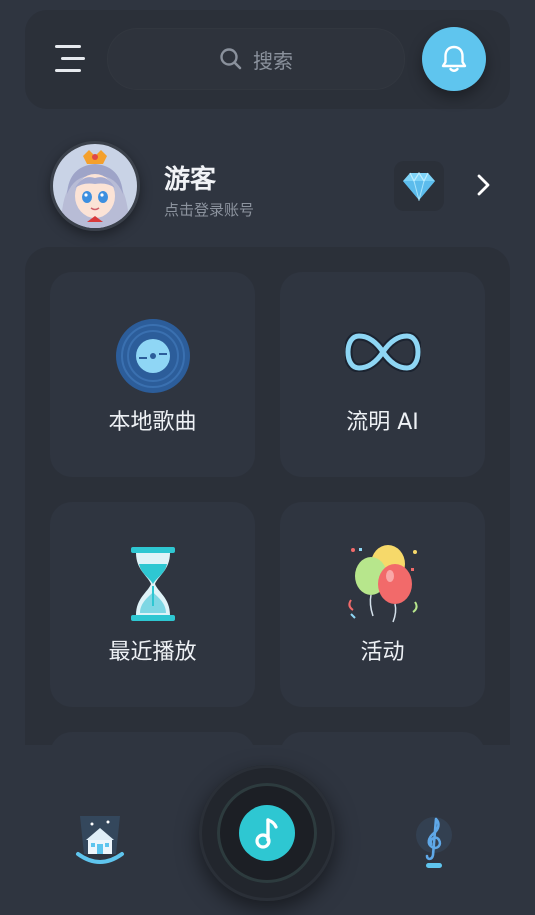 Image resolution: width=535 pixels, height=915 pixels. I want to click on search-placeholder: 搜索, so click(273, 60).